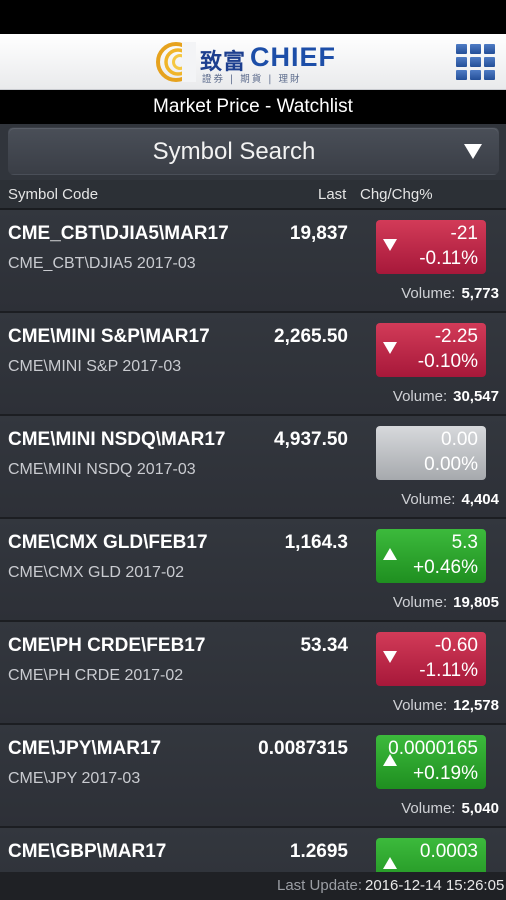  Describe the element at coordinates (448, 851) in the screenshot. I see `change-value: 0.0003` at that location.